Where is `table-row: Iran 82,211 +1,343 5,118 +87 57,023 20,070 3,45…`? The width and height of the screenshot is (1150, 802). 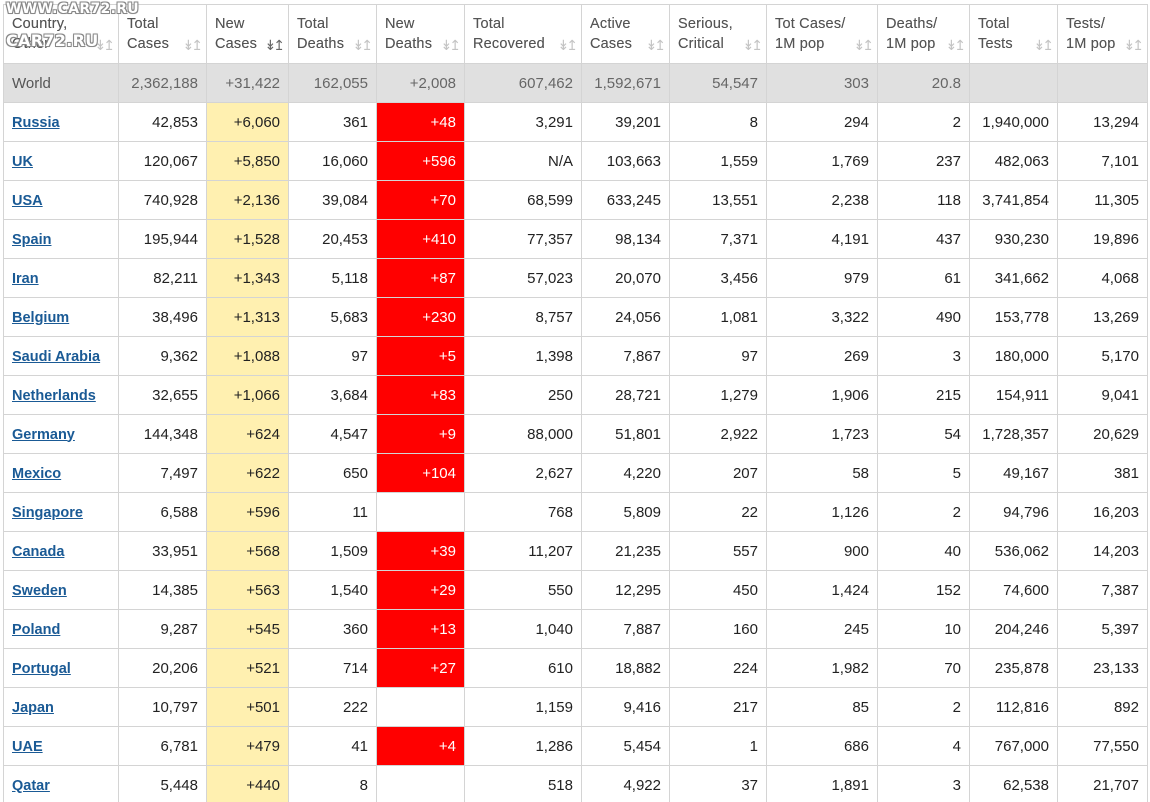
table-row: Iran 82,211 +1,343 5,118 +87 57,023 20,070 3,45… is located at coordinates (575, 278).